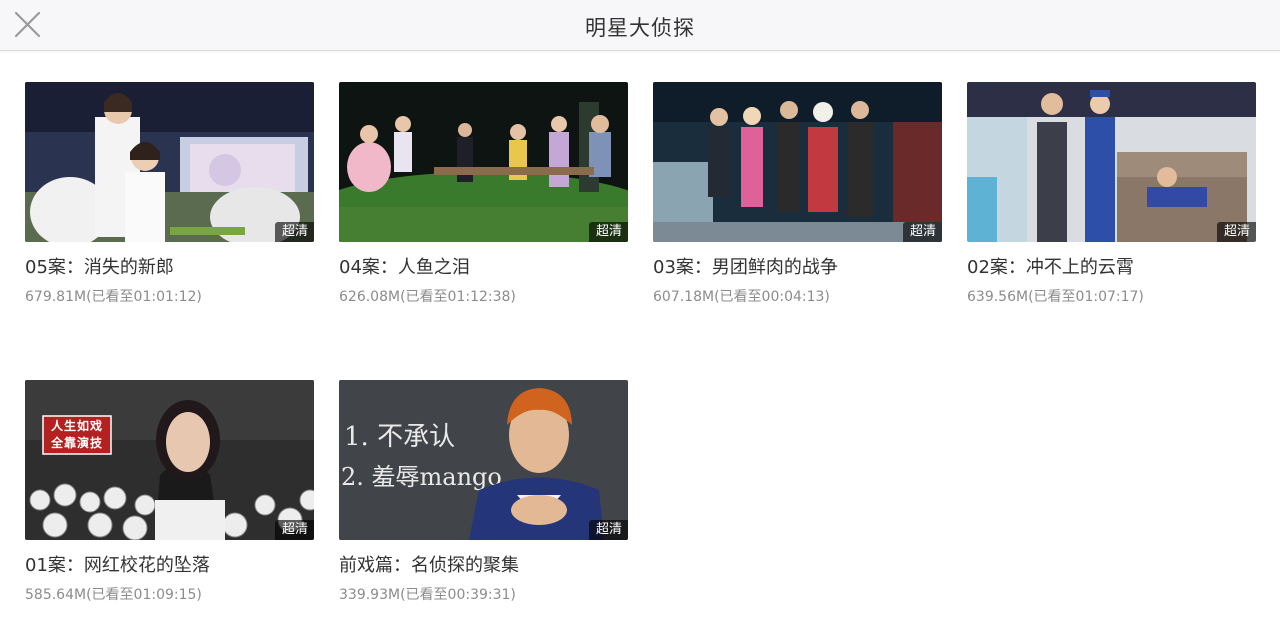  I want to click on episode-size: 607.18M, so click(684, 297).